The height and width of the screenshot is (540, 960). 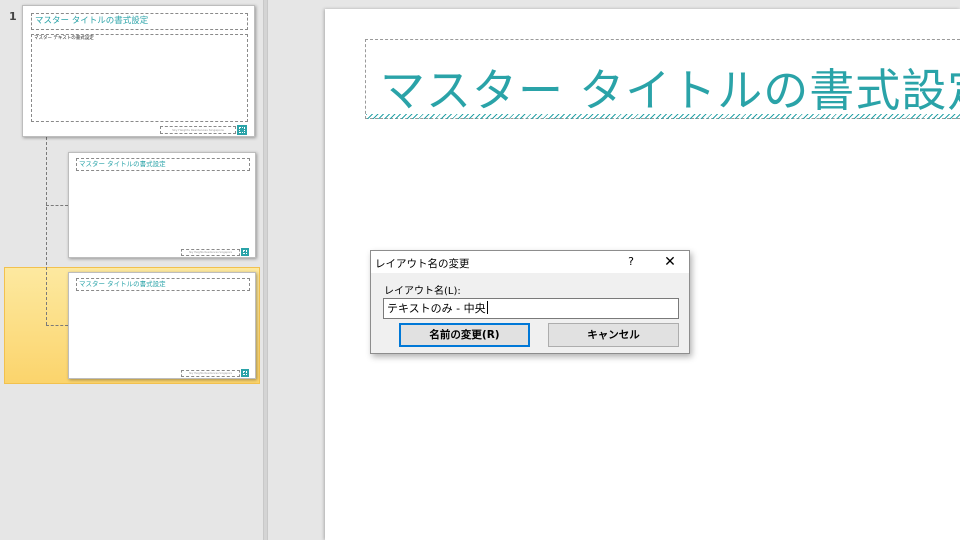 I want to click on layout-name-input: テキストのみ - 中央, so click(x=531, y=308).